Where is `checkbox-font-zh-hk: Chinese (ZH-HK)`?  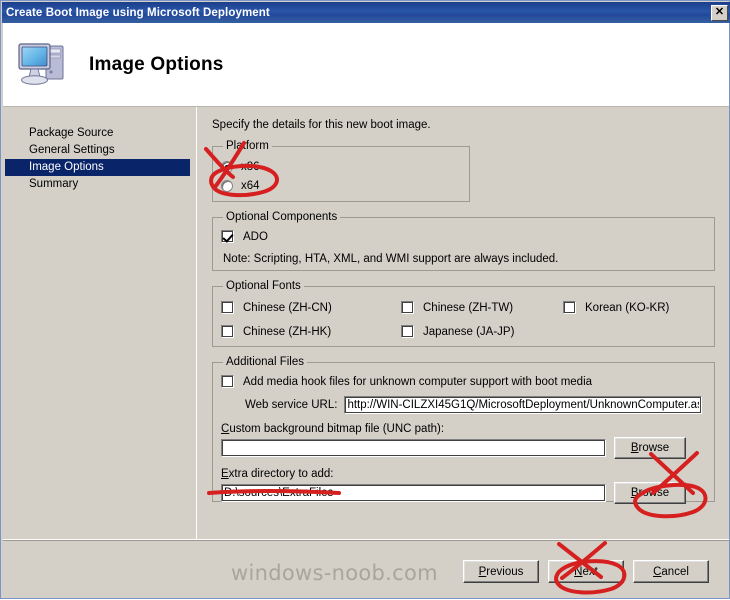
checkbox-font-zh-hk: Chinese (ZH-HK) is located at coordinates (311, 331).